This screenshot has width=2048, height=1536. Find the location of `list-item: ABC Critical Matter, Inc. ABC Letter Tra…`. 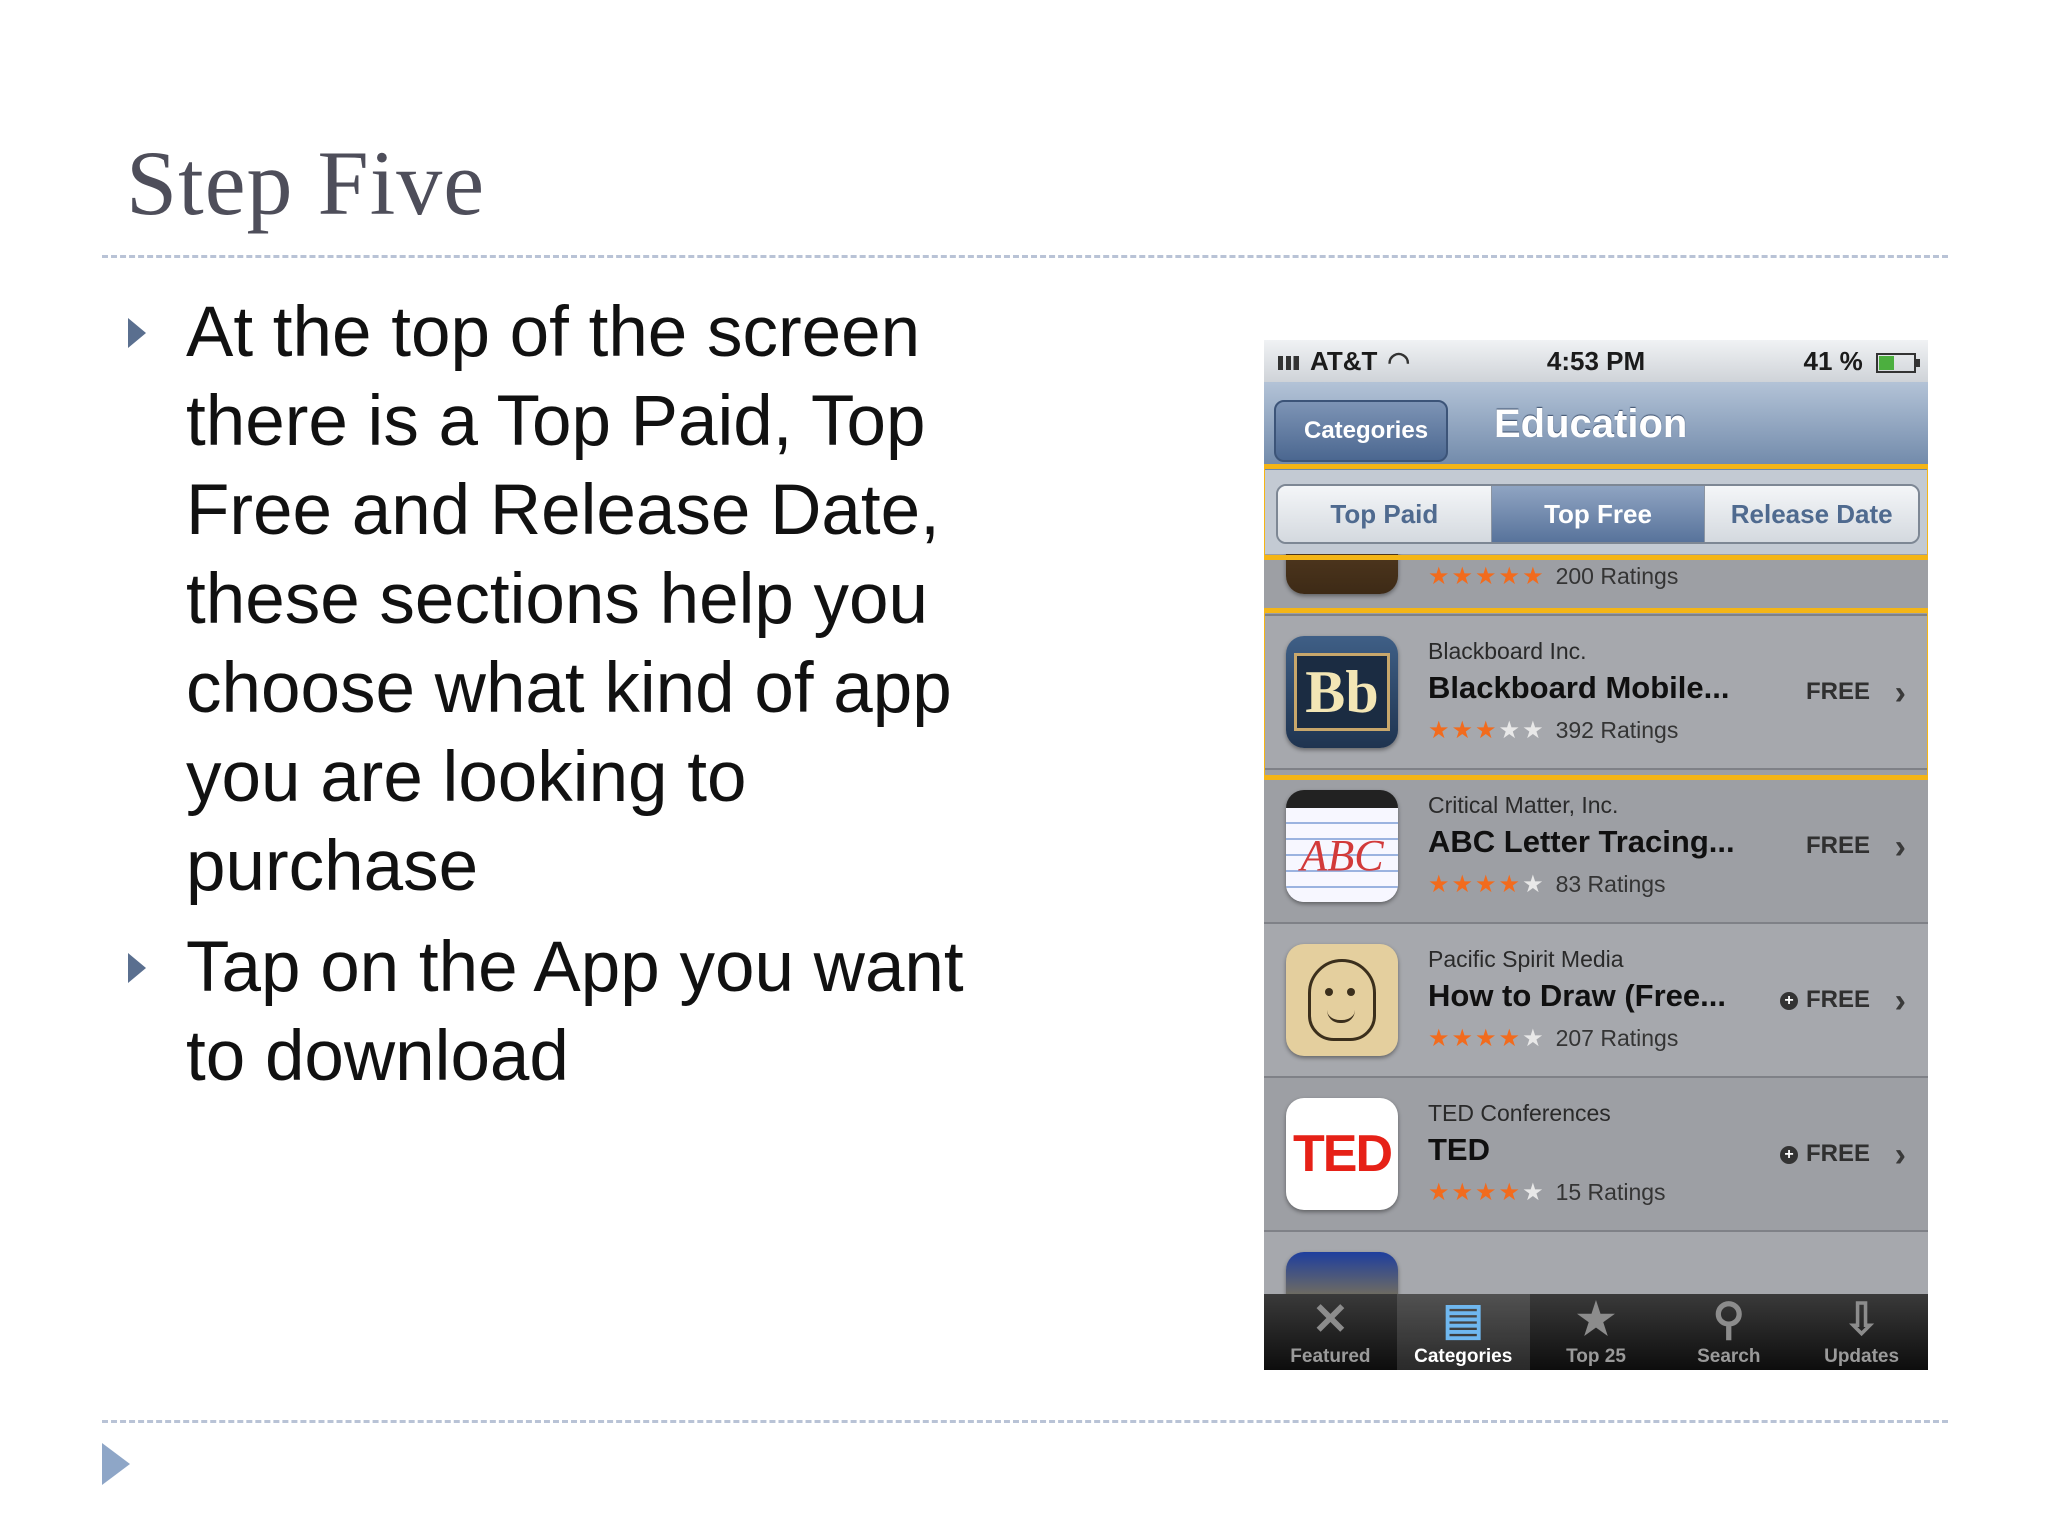

list-item: ABC Critical Matter, Inc. ABC Letter Tra… is located at coordinates (1596, 847).